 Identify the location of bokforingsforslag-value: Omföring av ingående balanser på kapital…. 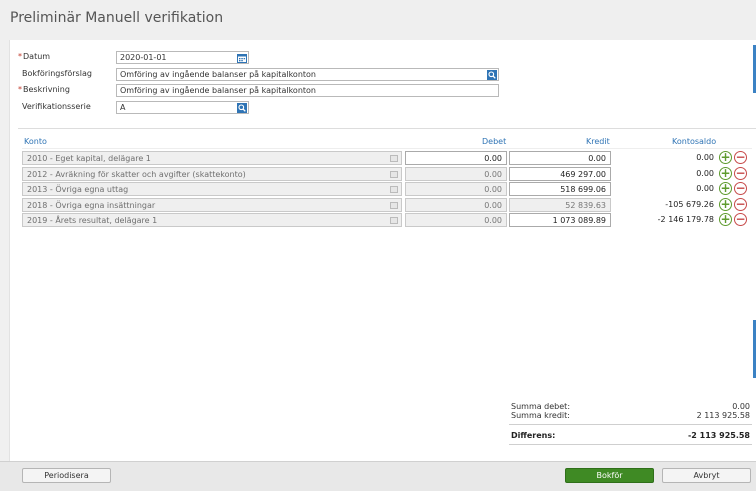
(218, 74).